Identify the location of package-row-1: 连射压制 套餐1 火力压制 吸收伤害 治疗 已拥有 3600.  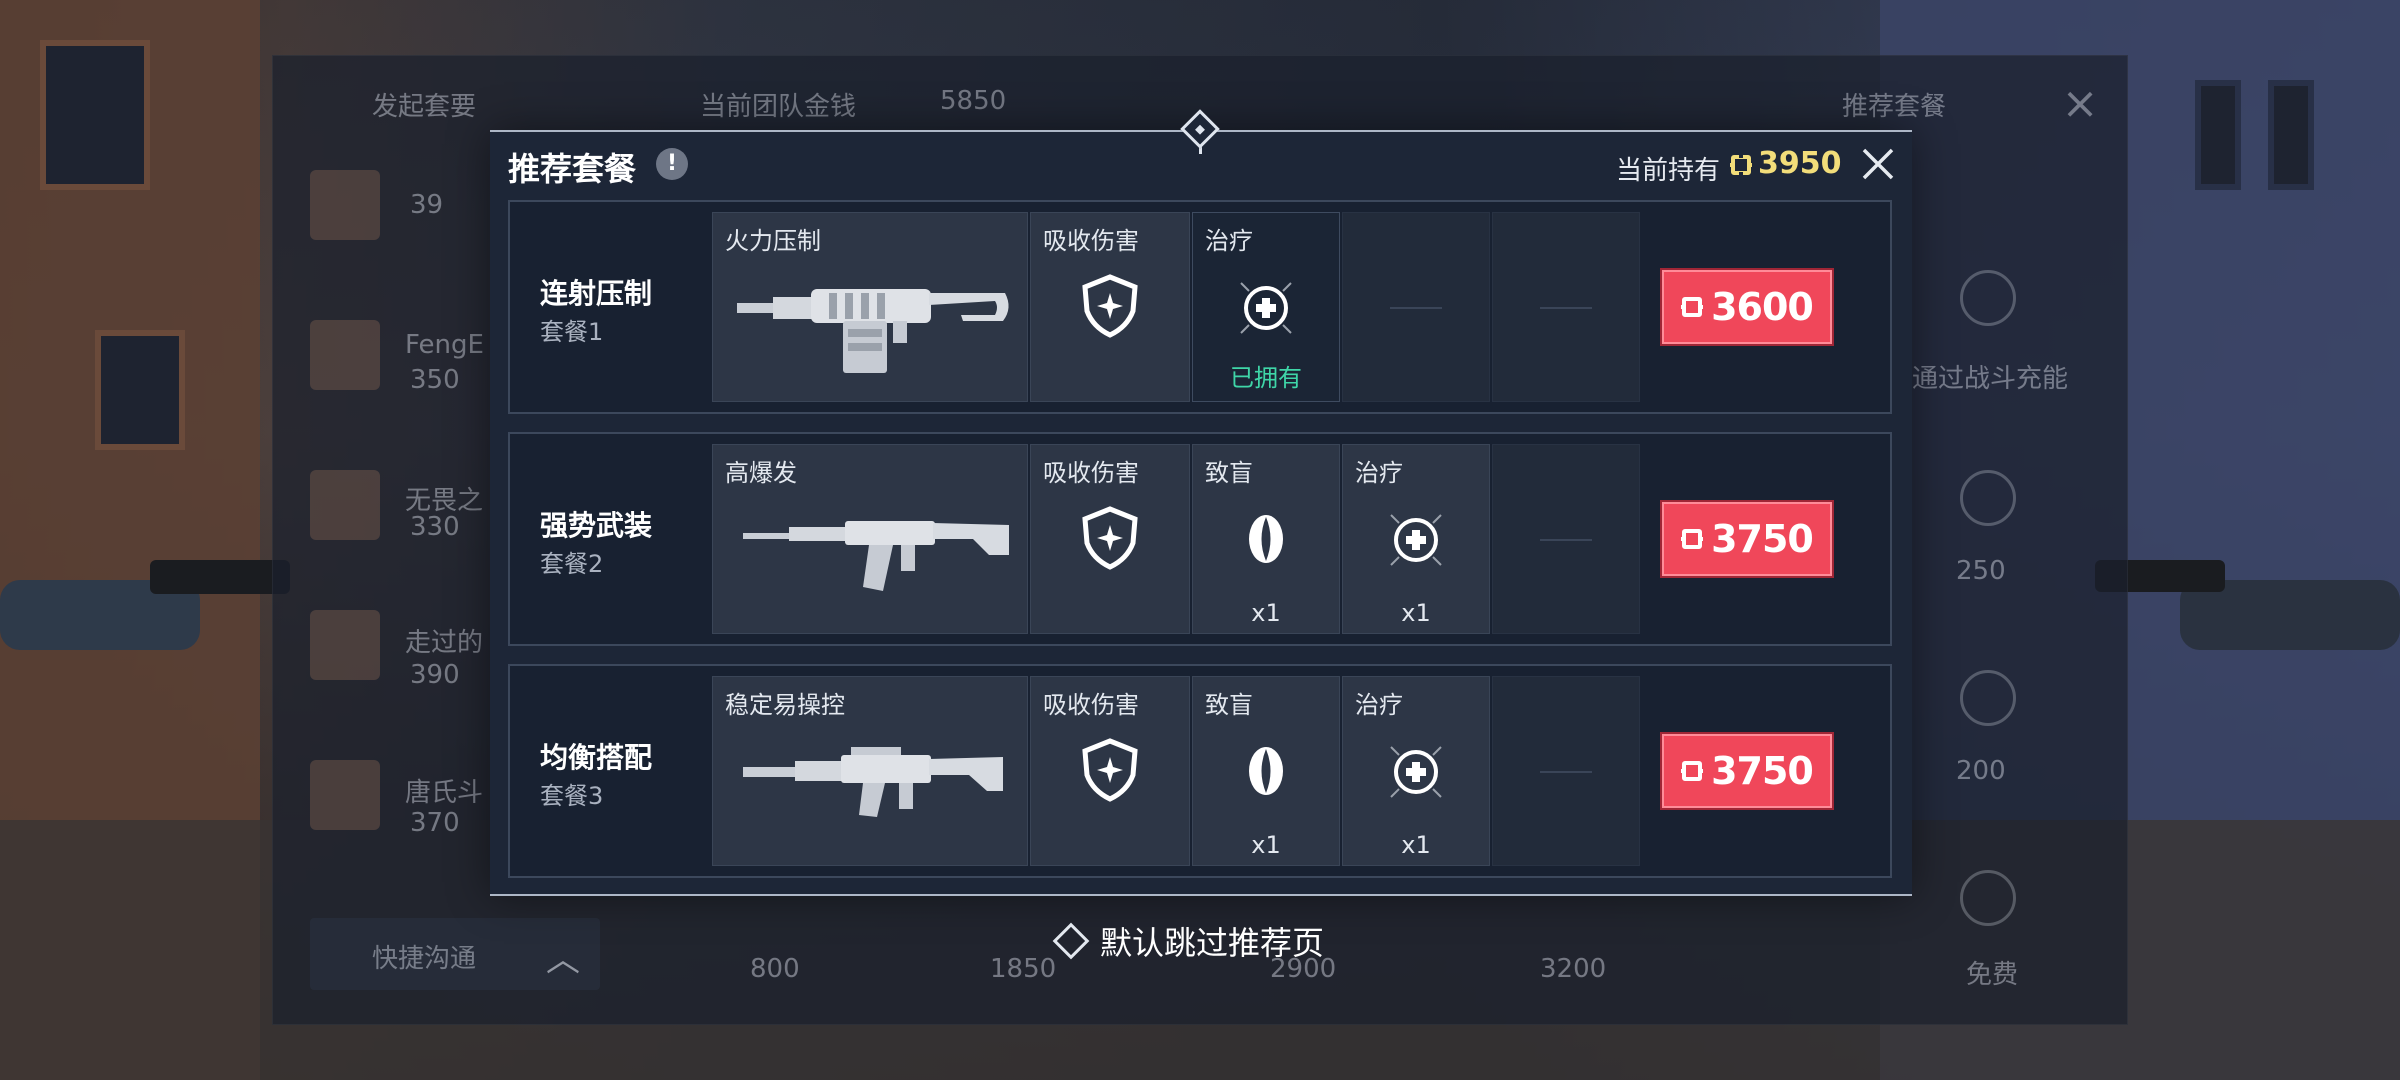
(1200, 307).